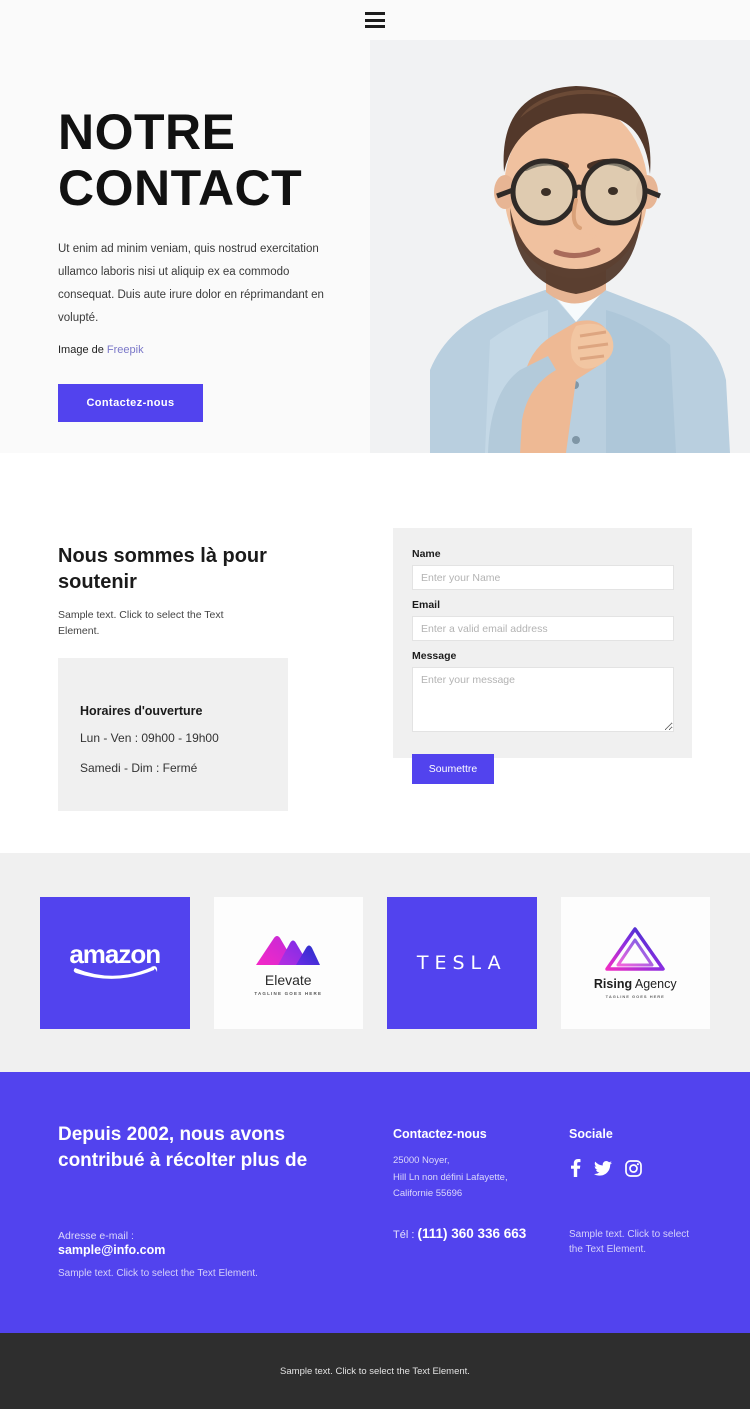 The width and height of the screenshot is (750, 1409). What do you see at coordinates (591, 1134) in the screenshot?
I see `footer-social-title: Sociale` at bounding box center [591, 1134].